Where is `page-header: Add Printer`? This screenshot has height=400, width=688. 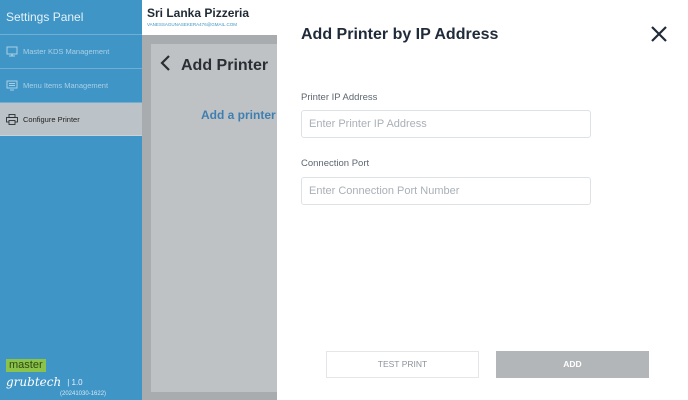 page-header: Add Printer is located at coordinates (214, 66).